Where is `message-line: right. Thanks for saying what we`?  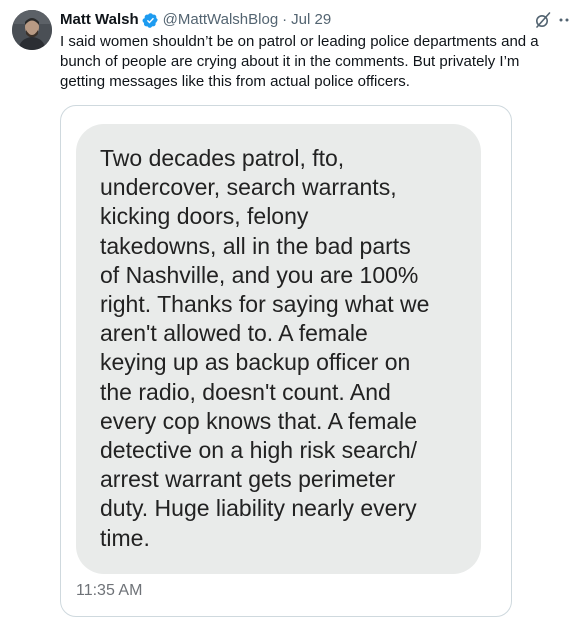
message-line: right. Thanks for saying what we is located at coordinates (265, 304).